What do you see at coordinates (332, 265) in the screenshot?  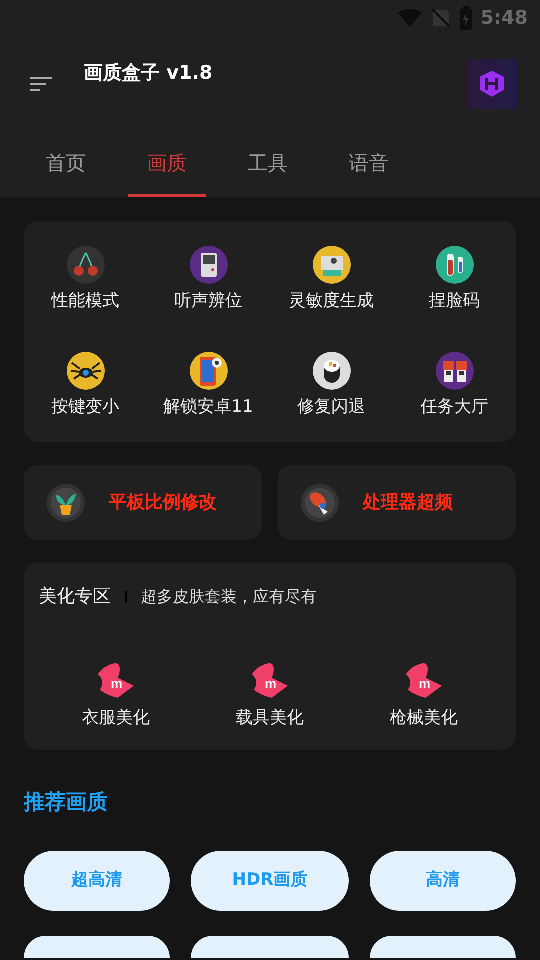 I see `camera-icon` at bounding box center [332, 265].